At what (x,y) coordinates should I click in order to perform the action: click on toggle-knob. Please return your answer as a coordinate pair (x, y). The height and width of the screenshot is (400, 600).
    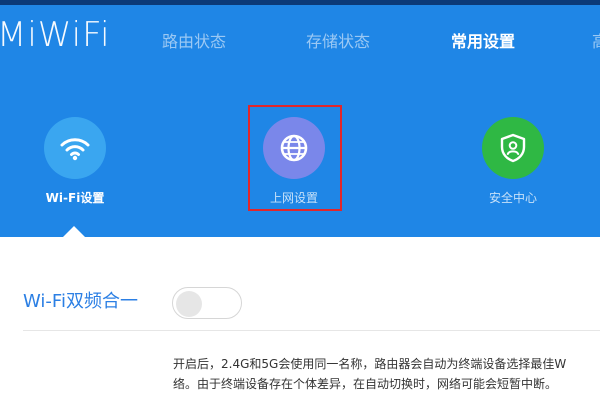
    Looking at the image, I should click on (189, 304).